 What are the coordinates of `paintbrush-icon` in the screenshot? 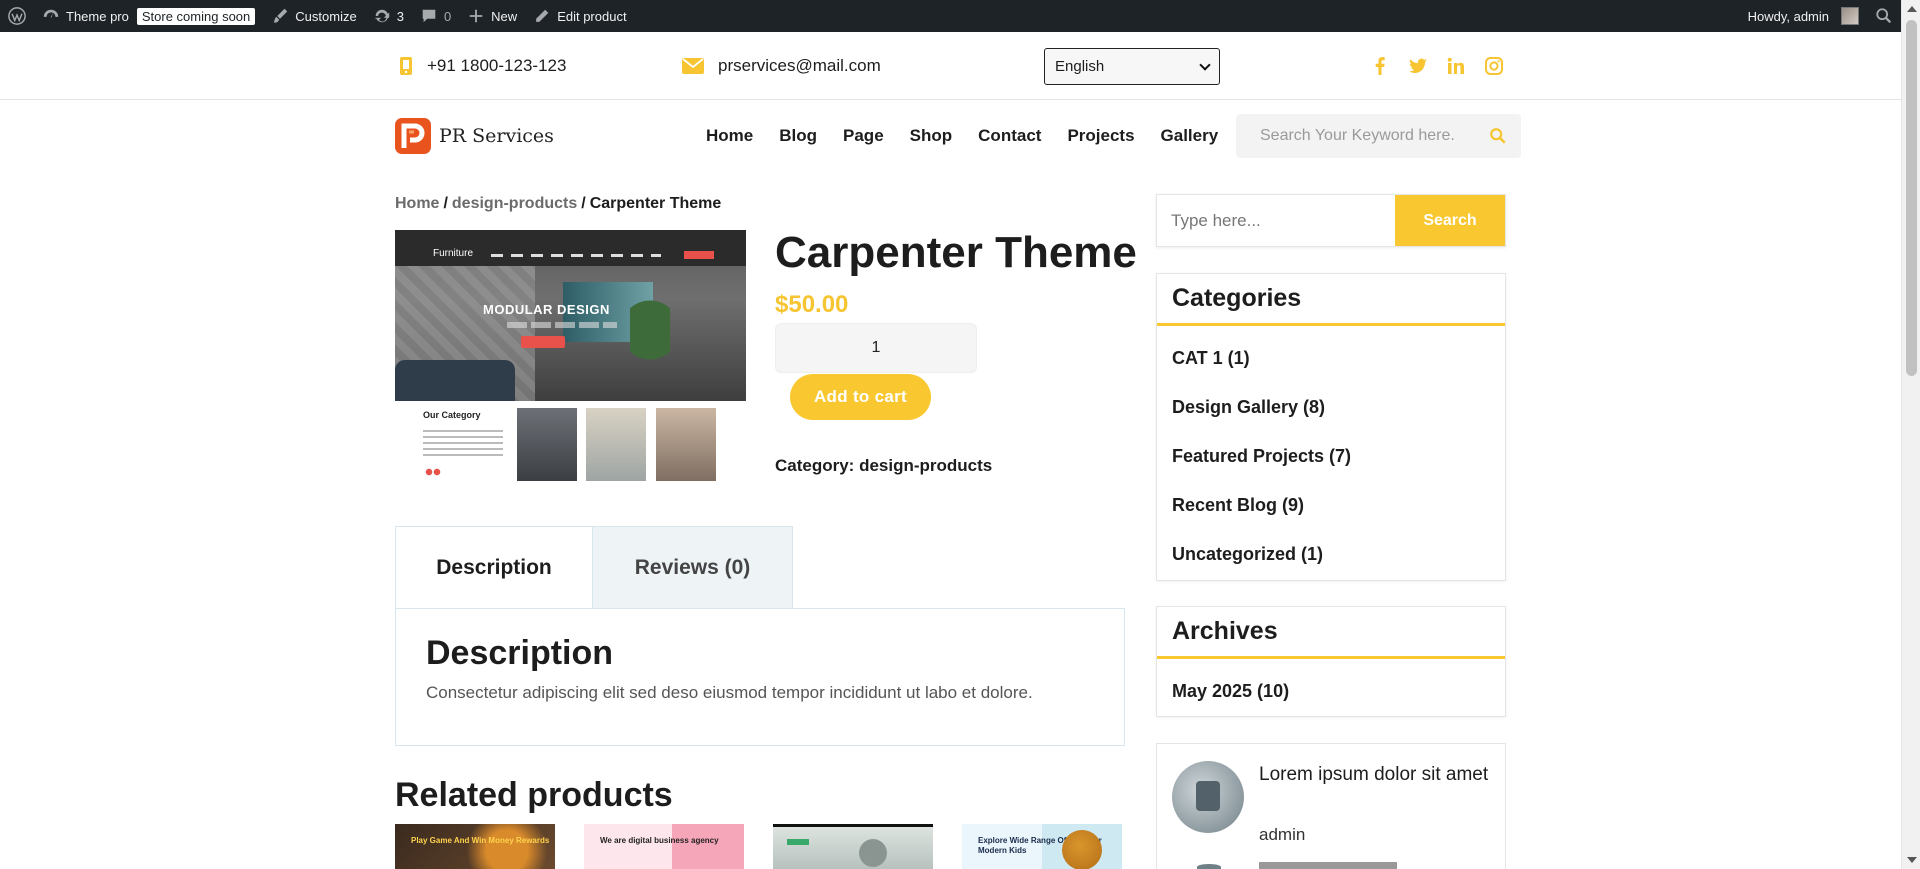 It's located at (280, 15).